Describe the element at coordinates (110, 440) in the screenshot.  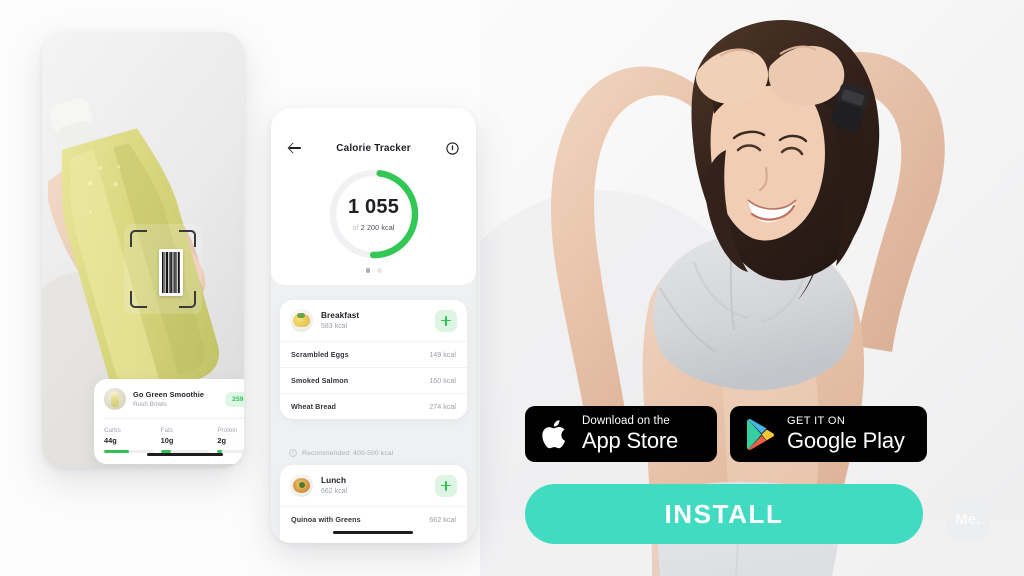
I see `macro-value: 44g` at that location.